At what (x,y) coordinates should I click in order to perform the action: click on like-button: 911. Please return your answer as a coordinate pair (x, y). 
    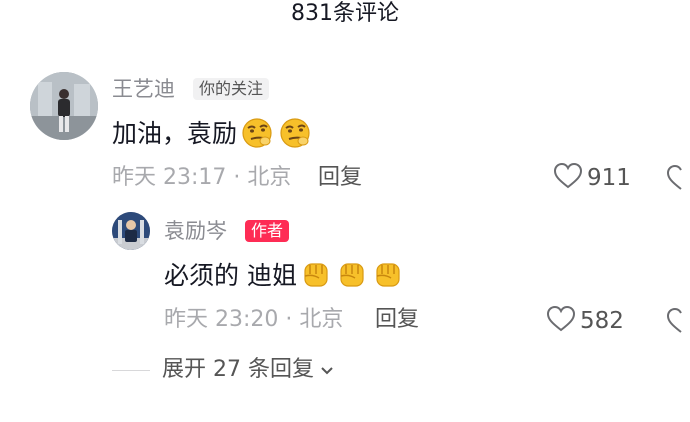
    Looking at the image, I should click on (592, 178).